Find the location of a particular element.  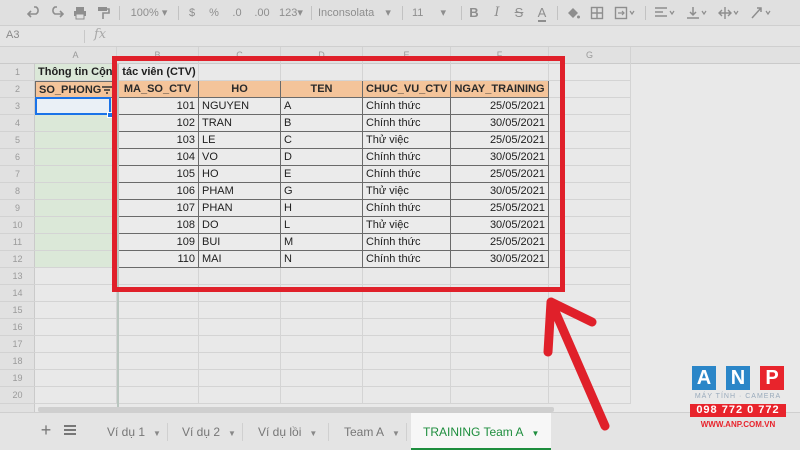

undo-icon is located at coordinates (34, 13).